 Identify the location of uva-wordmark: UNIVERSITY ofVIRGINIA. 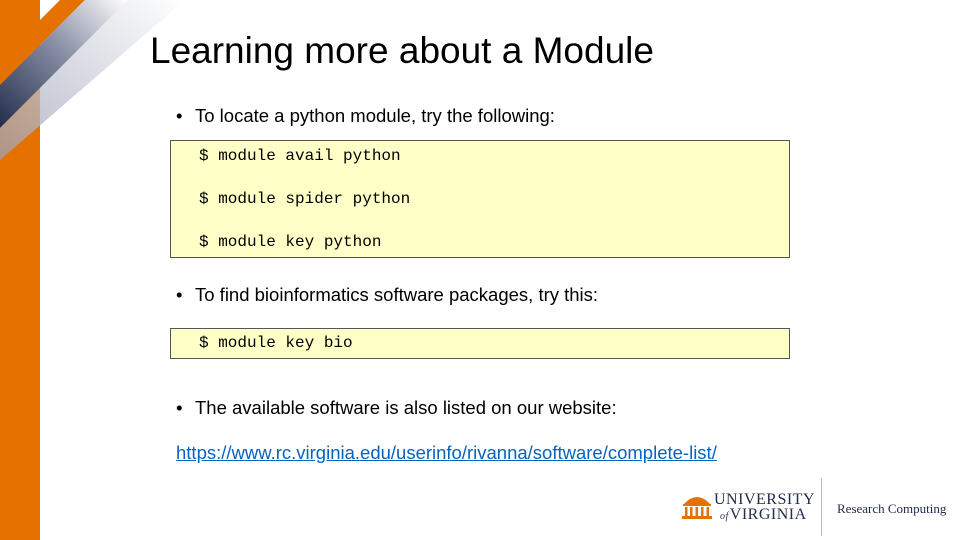
(764, 508).